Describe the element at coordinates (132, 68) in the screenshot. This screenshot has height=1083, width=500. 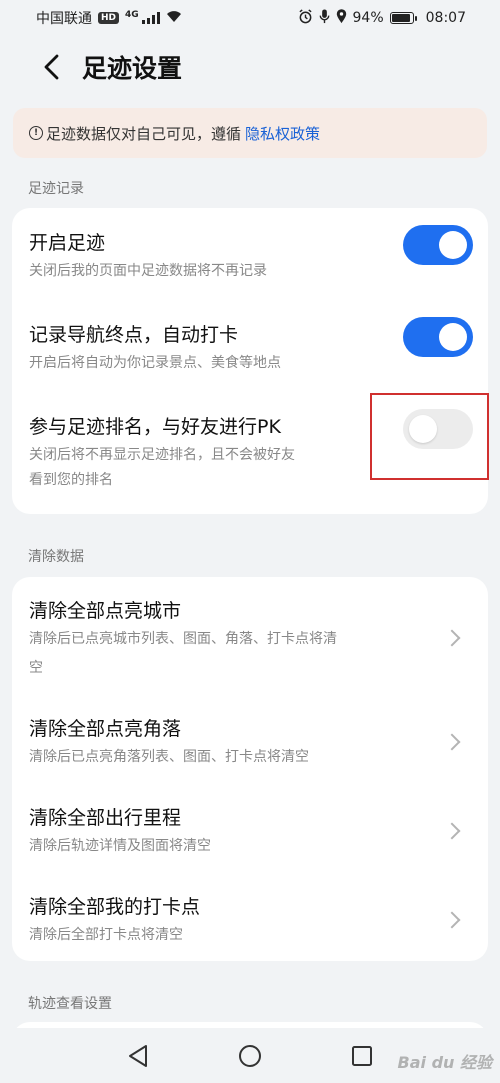
I see `page-title: 足迹设置` at that location.